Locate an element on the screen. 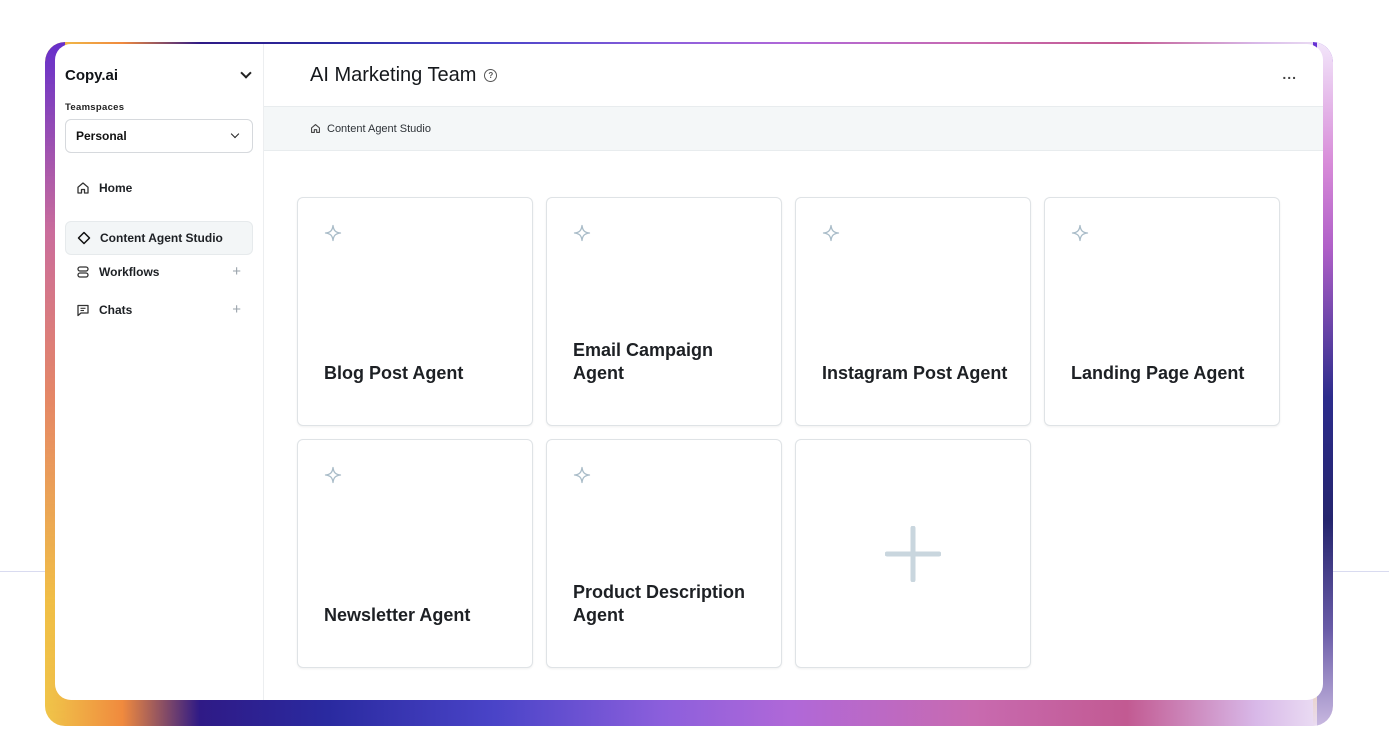 The width and height of the screenshot is (1389, 735). agent-name: Newsletter Agent is located at coordinates (397, 615).